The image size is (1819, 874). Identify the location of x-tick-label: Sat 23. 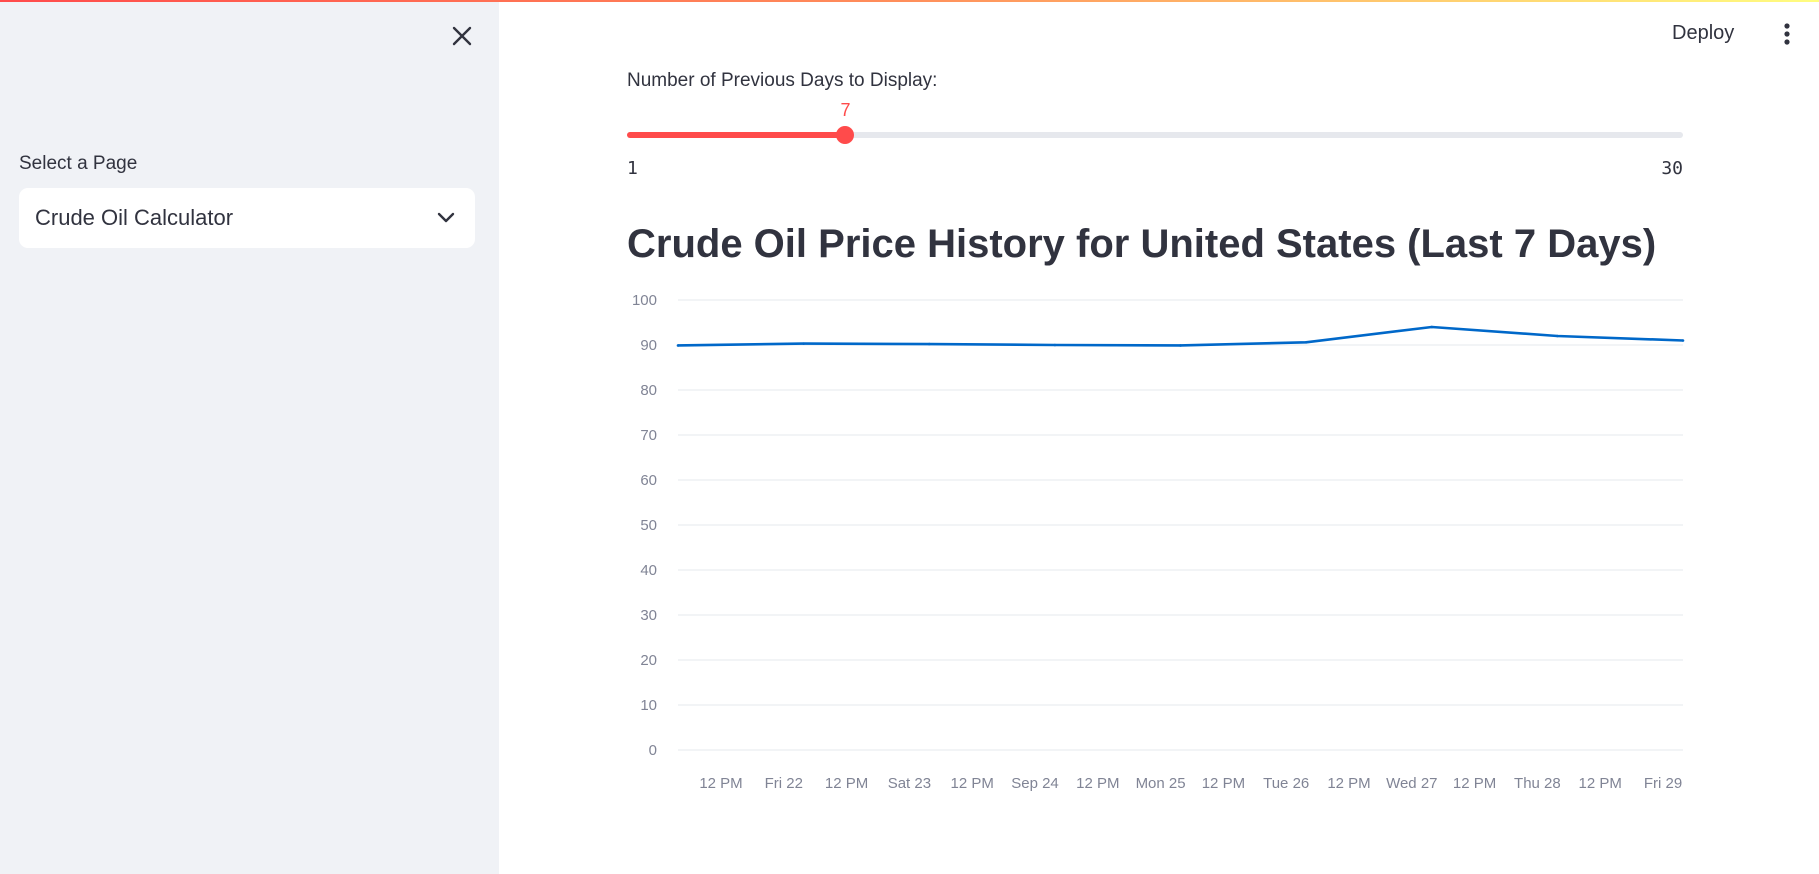
(909, 783).